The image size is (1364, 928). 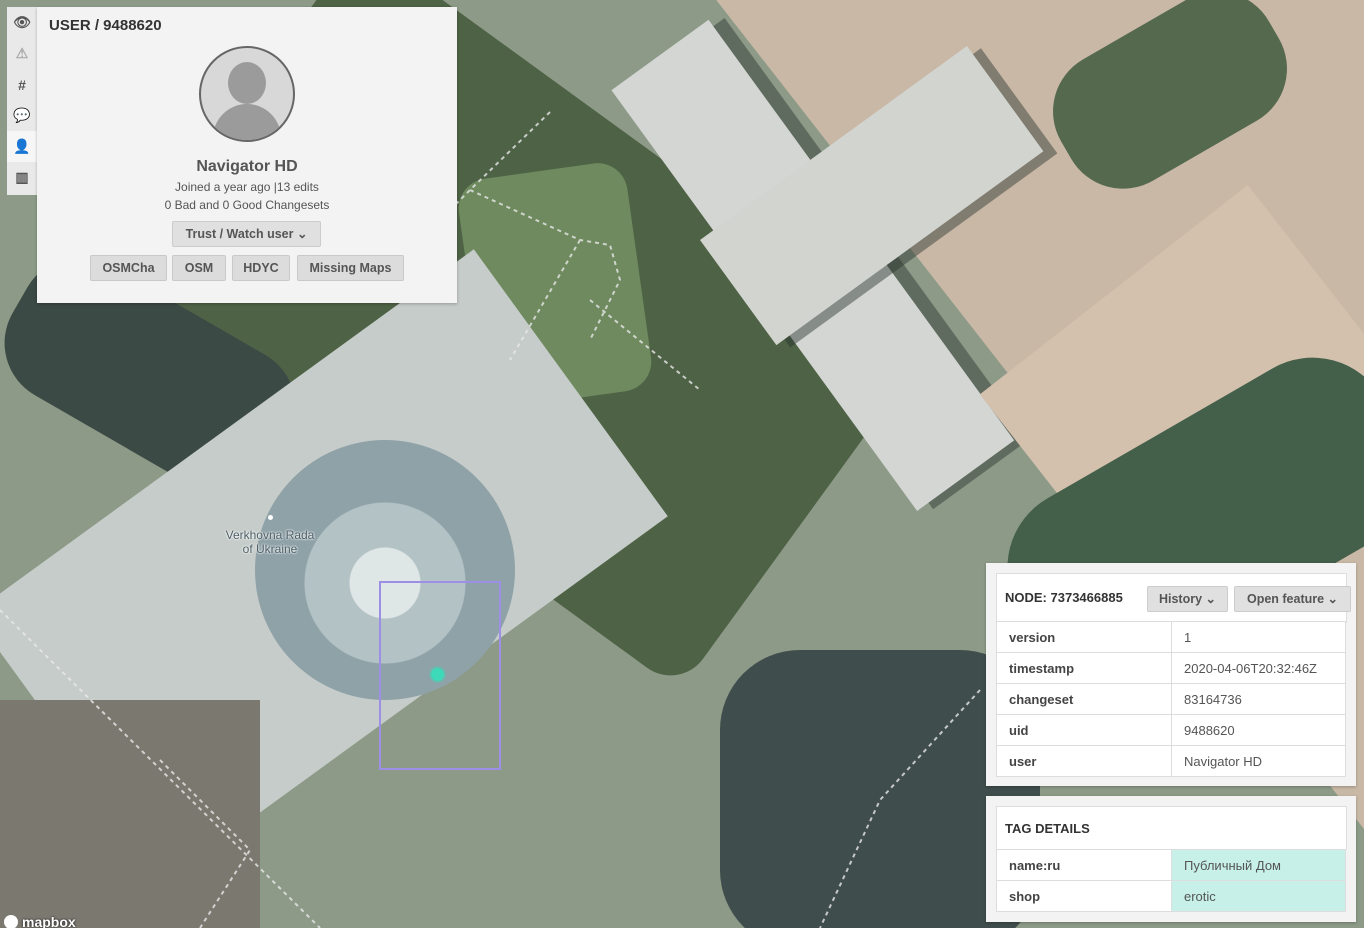 What do you see at coordinates (1187, 599) in the screenshot?
I see `history-button: History ⌄` at bounding box center [1187, 599].